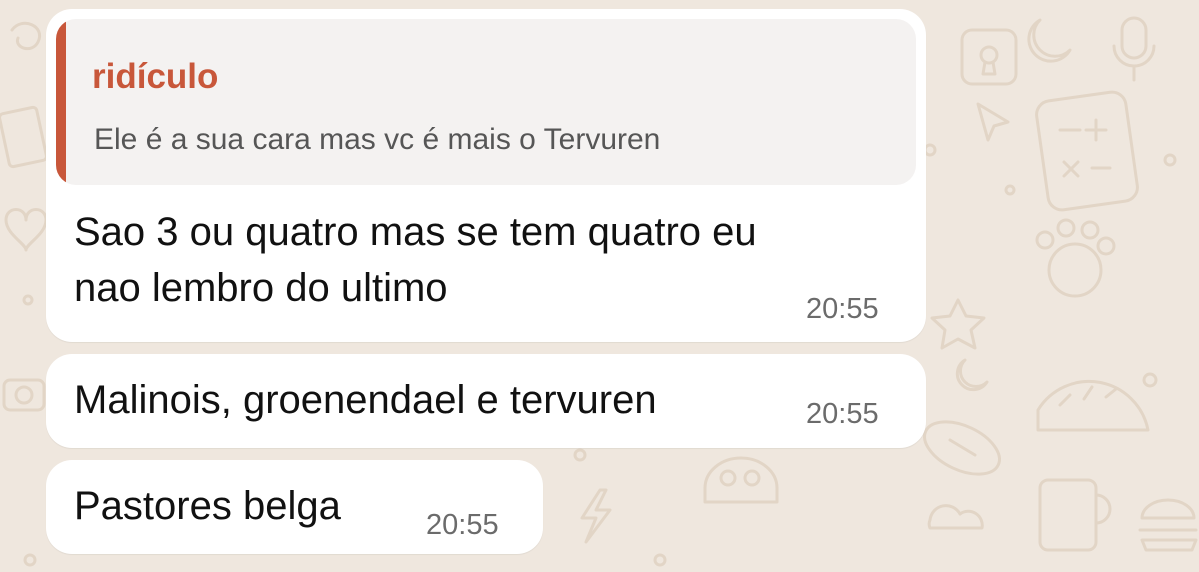  I want to click on doodle-heart-icon, so click(26, 230).